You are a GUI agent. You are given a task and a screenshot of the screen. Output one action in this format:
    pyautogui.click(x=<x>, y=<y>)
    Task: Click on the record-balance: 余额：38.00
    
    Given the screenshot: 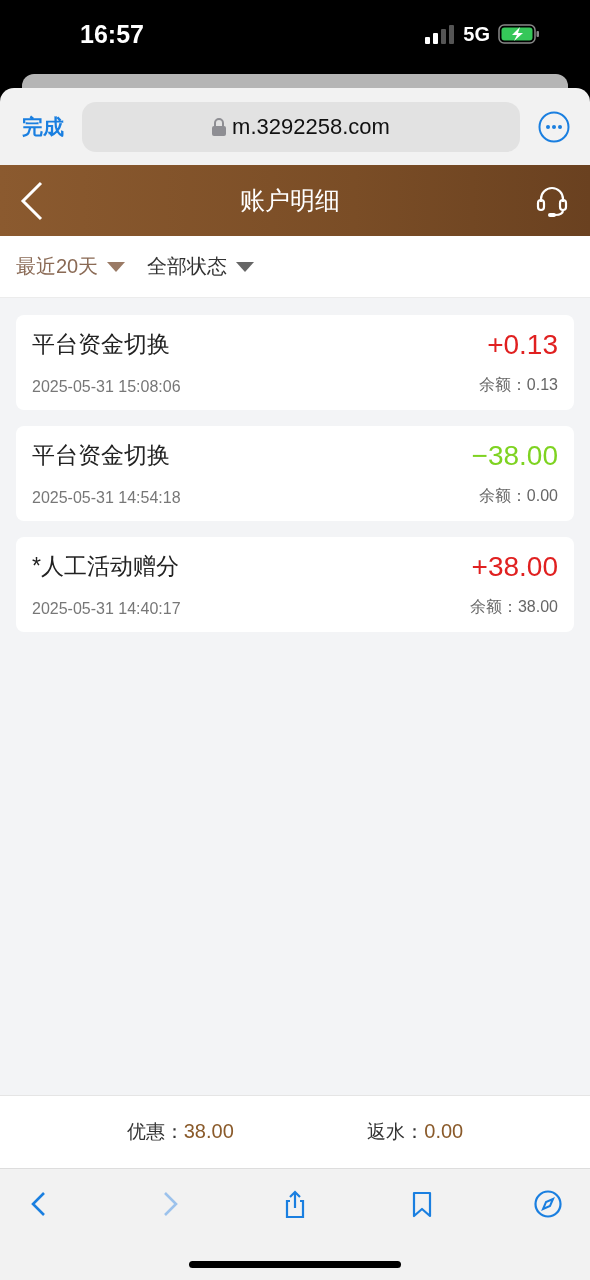 What is the action you would take?
    pyautogui.click(x=513, y=607)
    